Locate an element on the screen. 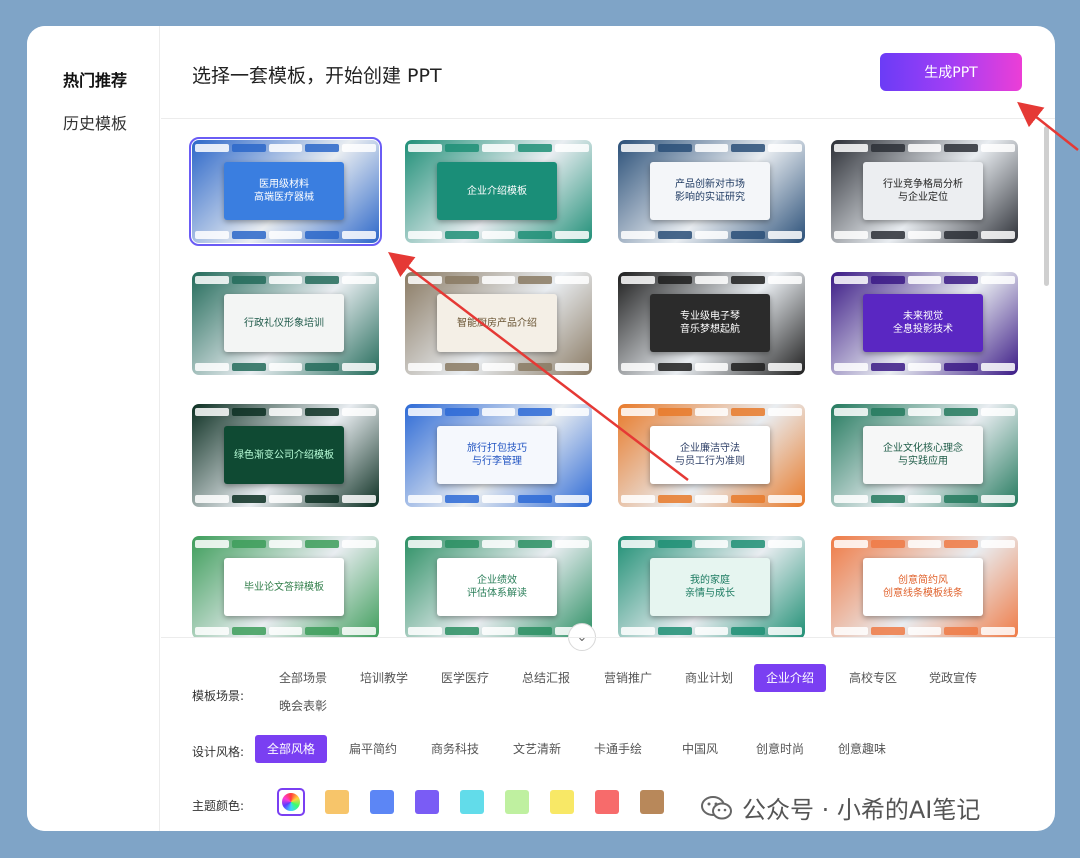 This screenshot has width=1080, height=858. template-card: 毕业论文答辩模板 is located at coordinates (285, 586).